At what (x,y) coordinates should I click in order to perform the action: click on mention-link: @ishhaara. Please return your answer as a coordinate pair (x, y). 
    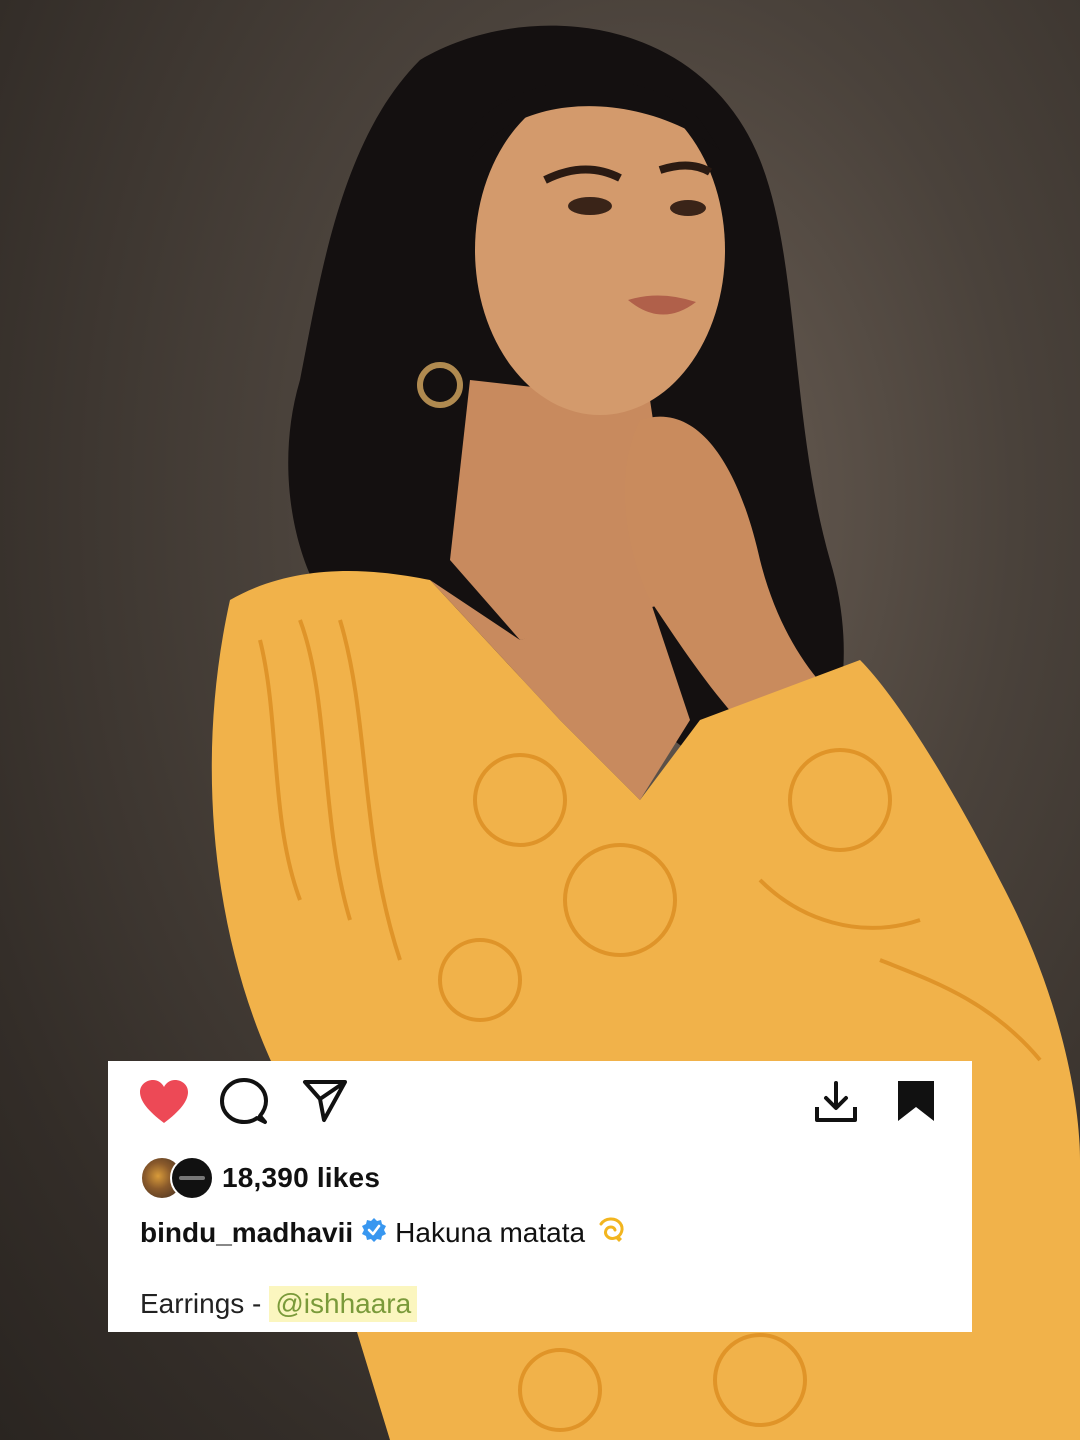
    Looking at the image, I should click on (343, 1304).